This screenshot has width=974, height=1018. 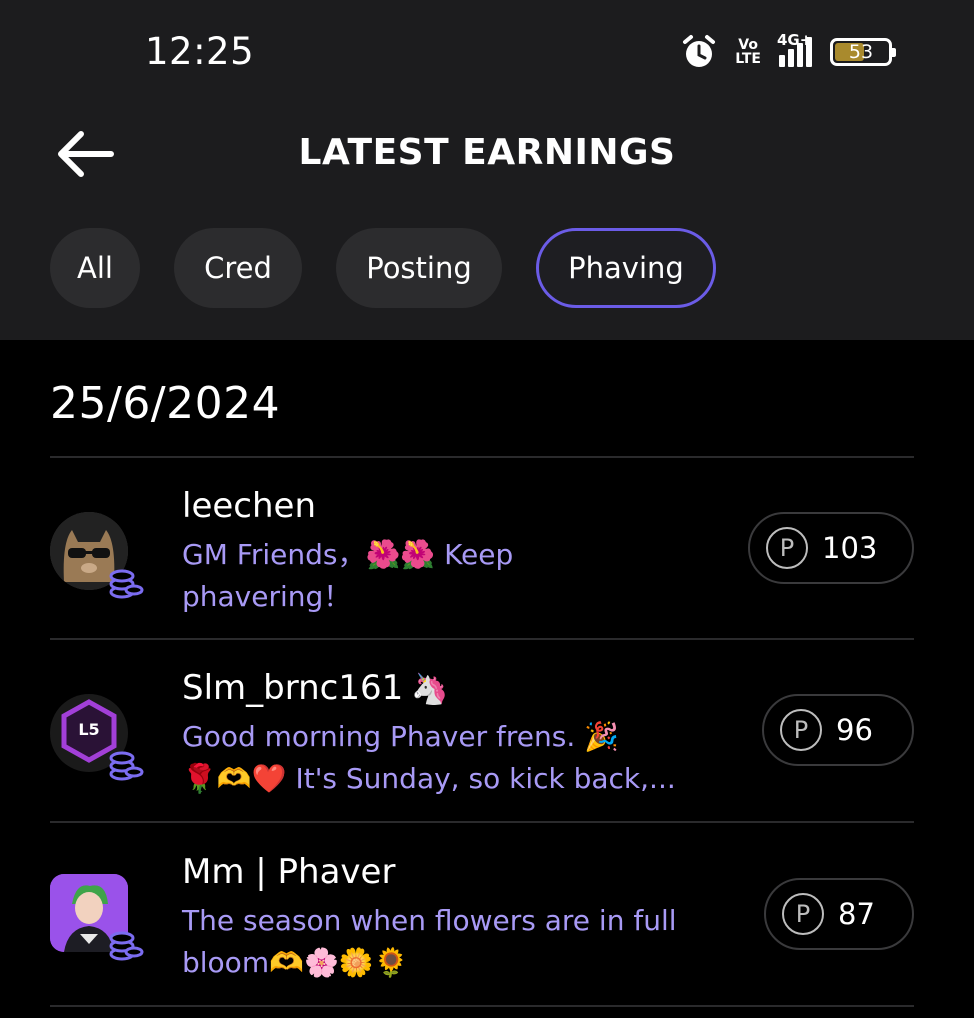 I want to click on avatar: L5, so click(x=98, y=742).